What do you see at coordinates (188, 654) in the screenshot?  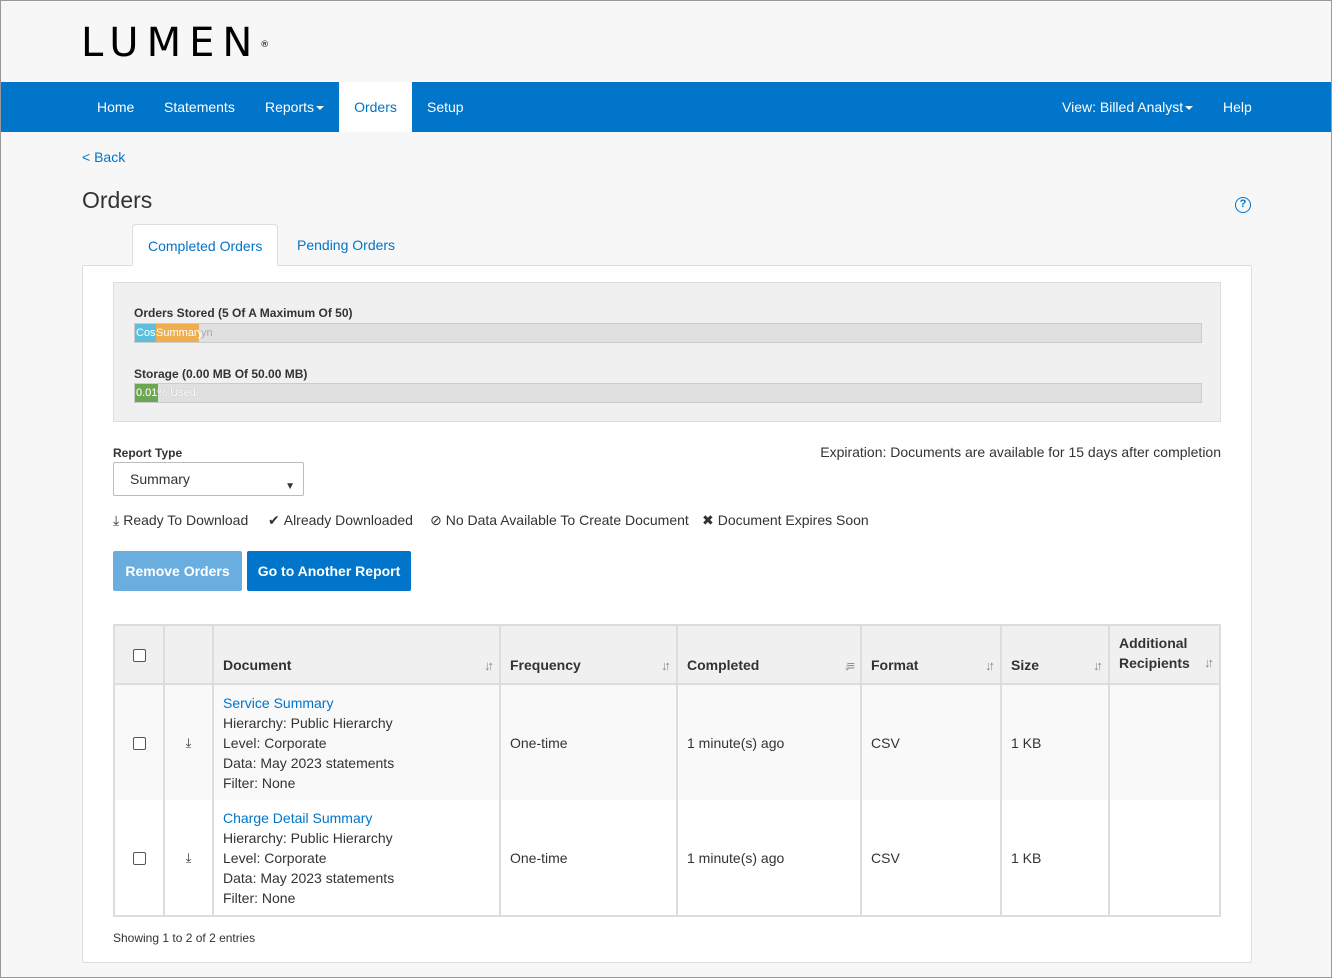 I see `status-header` at bounding box center [188, 654].